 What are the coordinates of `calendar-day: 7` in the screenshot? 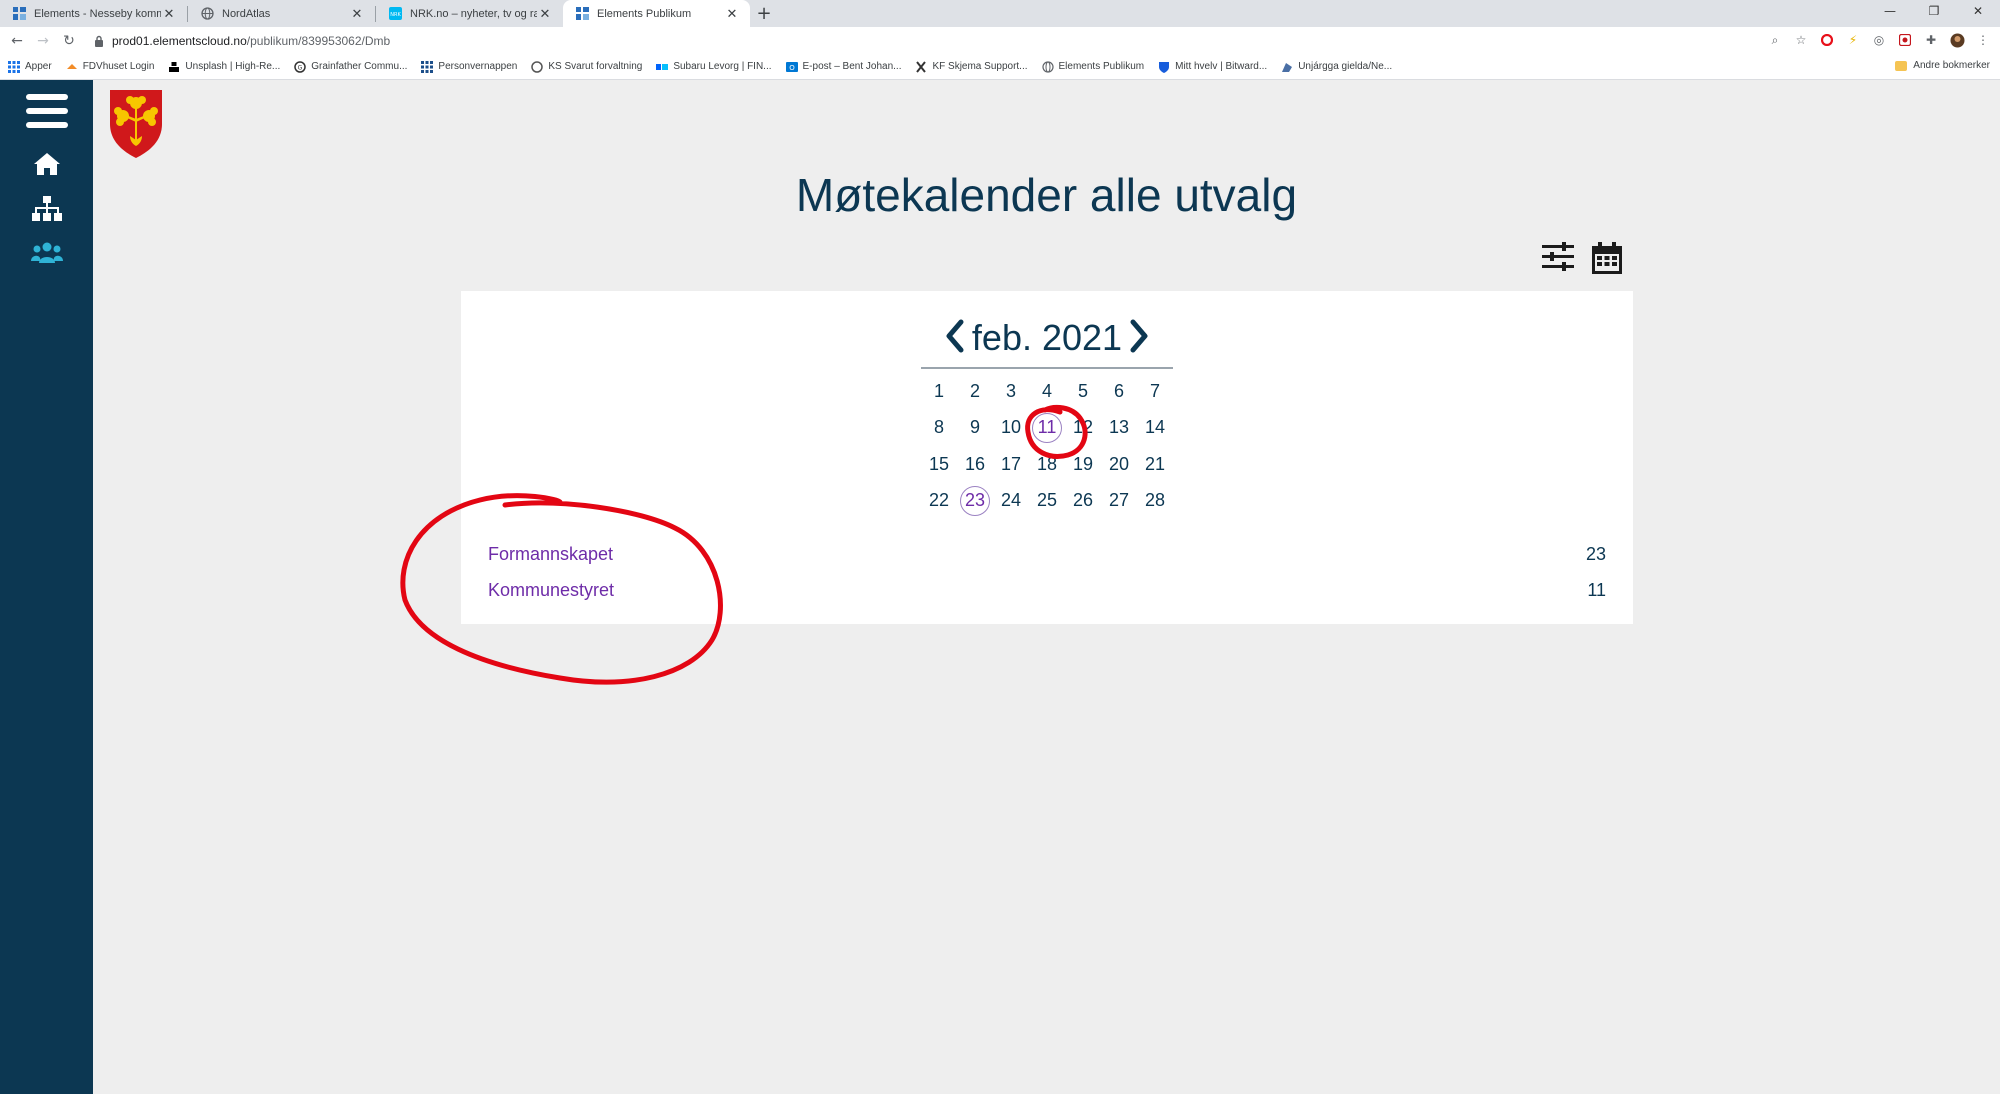 It's located at (1155, 391).